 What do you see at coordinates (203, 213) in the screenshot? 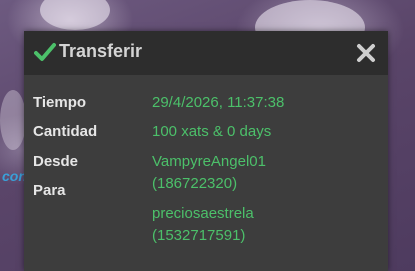
I see `to-name: preciosaestrela` at bounding box center [203, 213].